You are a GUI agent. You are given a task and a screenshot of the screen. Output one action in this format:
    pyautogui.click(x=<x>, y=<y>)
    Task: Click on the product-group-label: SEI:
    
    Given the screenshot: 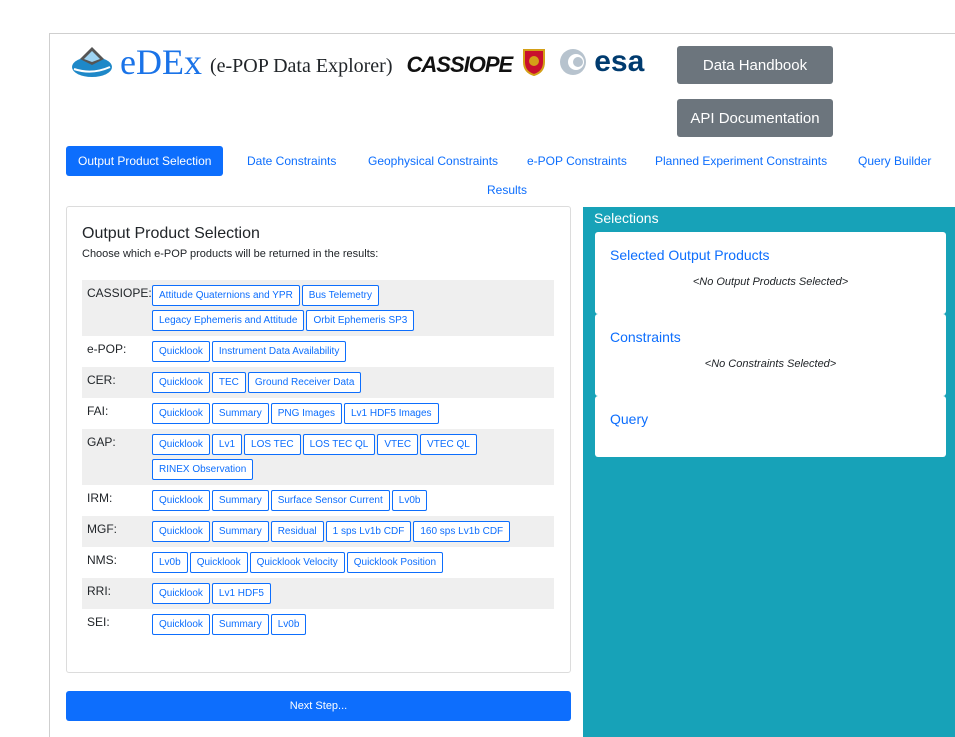 What is the action you would take?
    pyautogui.click(x=98, y=622)
    